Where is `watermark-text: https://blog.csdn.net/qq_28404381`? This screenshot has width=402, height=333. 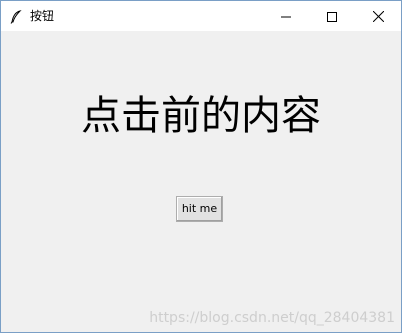 watermark-text: https://blog.csdn.net/qq_28404381 is located at coordinates (272, 318).